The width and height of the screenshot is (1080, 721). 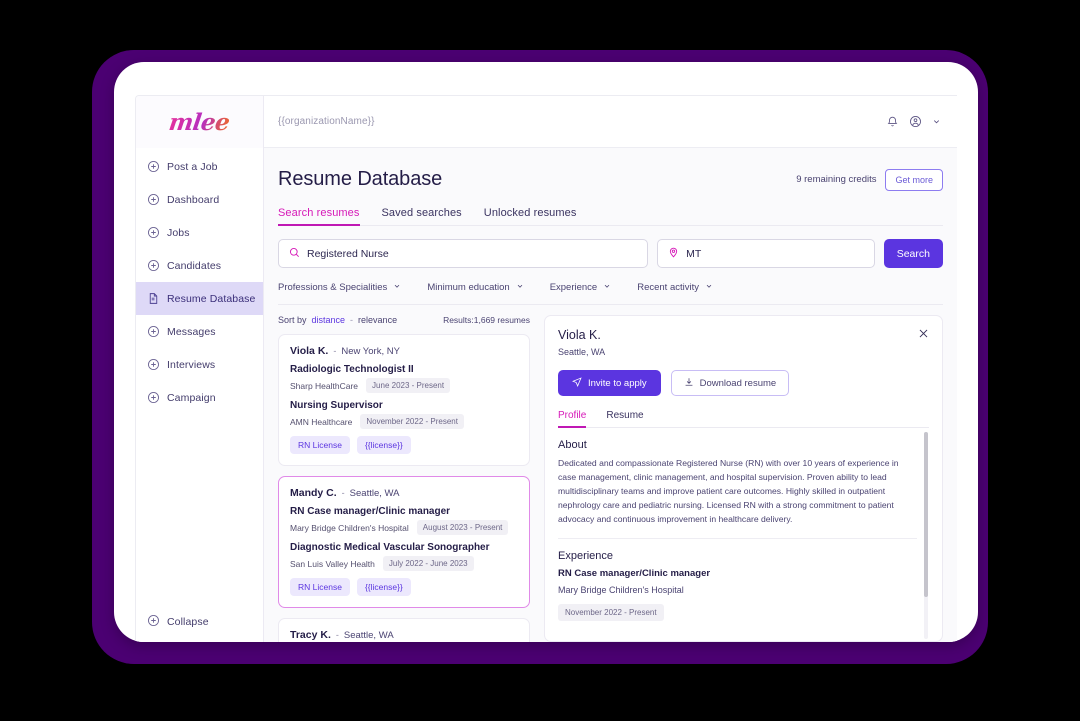 What do you see at coordinates (573, 287) in the screenshot?
I see `filter-label: Experience` at bounding box center [573, 287].